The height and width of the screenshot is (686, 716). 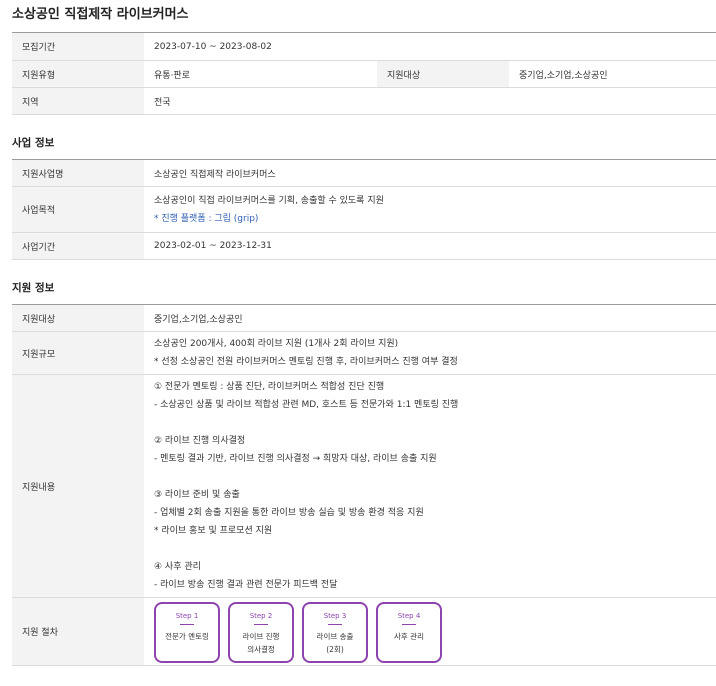 I want to click on support-row-target: 지원대상 중기업,소기업,소상공인, so click(x=364, y=318).